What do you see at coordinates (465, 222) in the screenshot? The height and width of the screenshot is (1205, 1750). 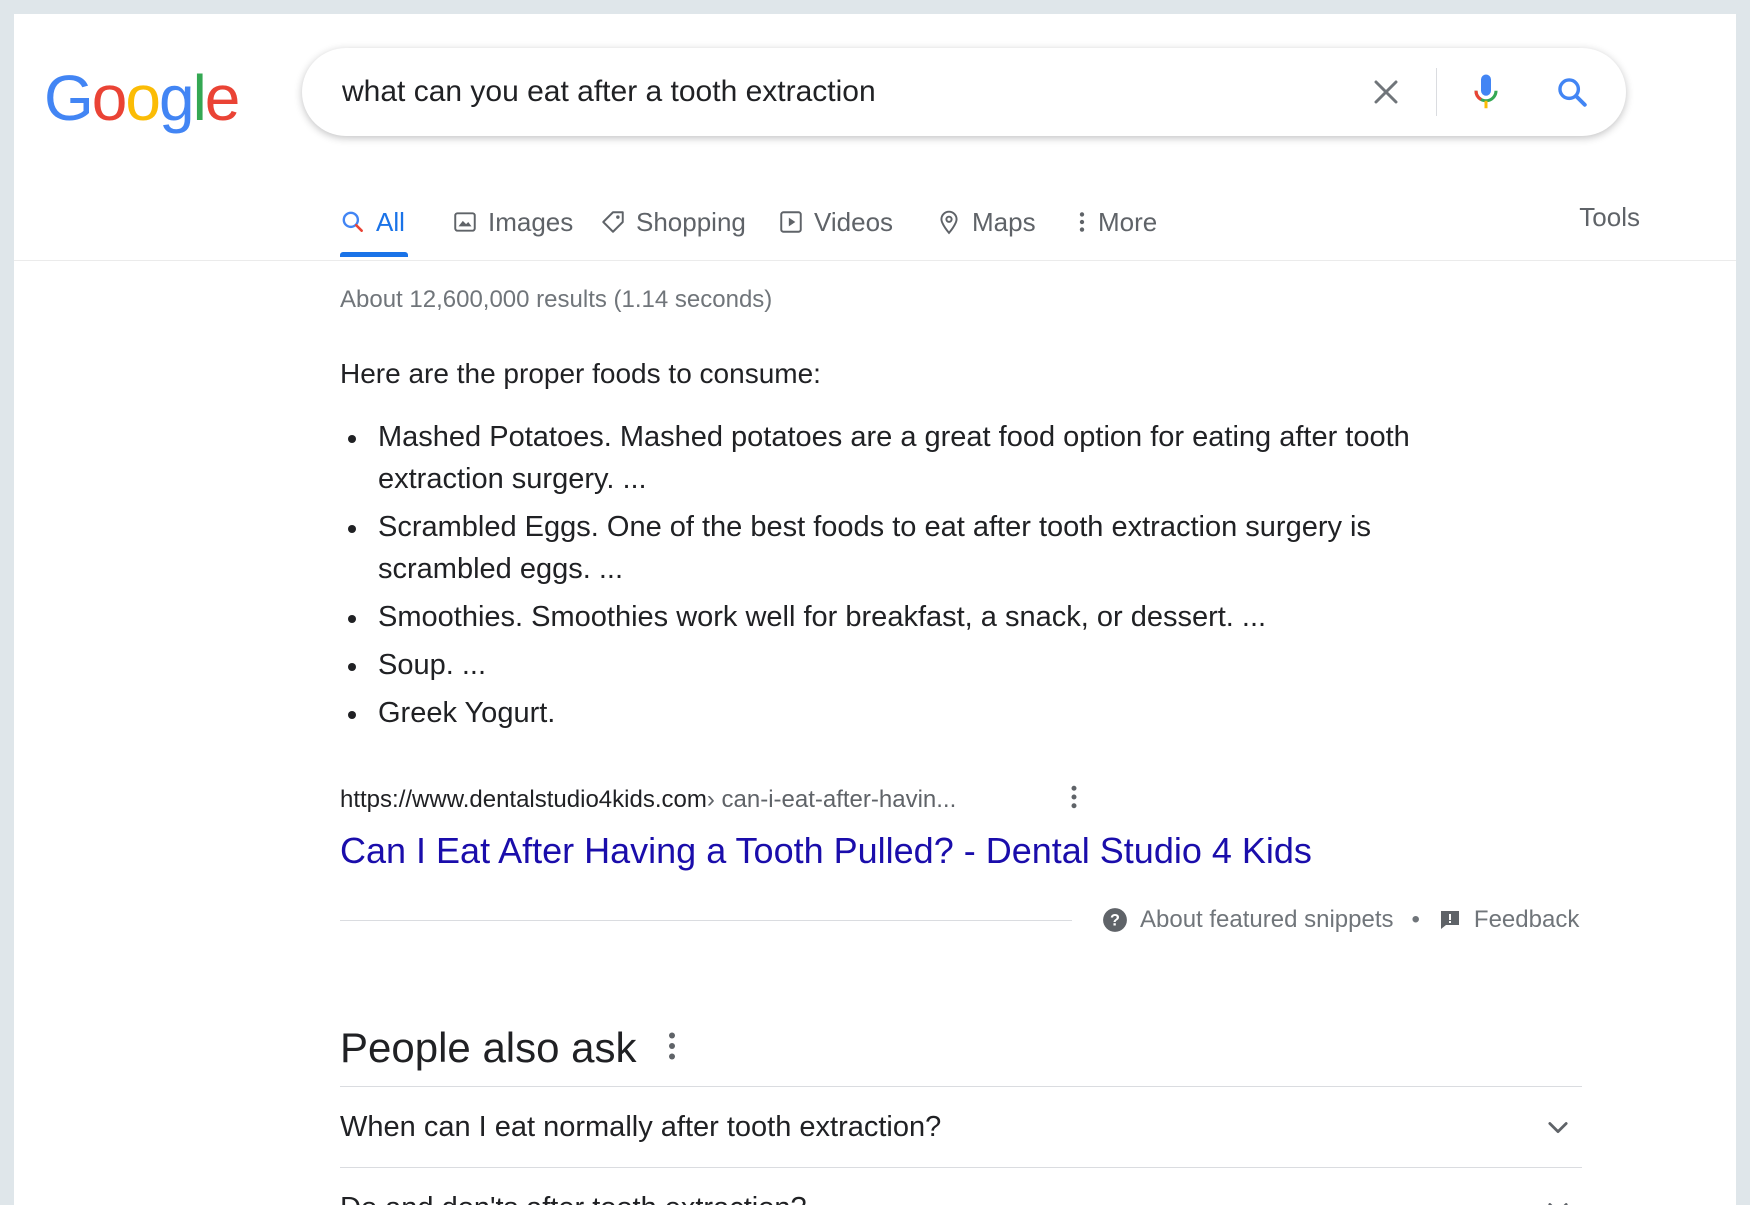 I see `image-icon` at bounding box center [465, 222].